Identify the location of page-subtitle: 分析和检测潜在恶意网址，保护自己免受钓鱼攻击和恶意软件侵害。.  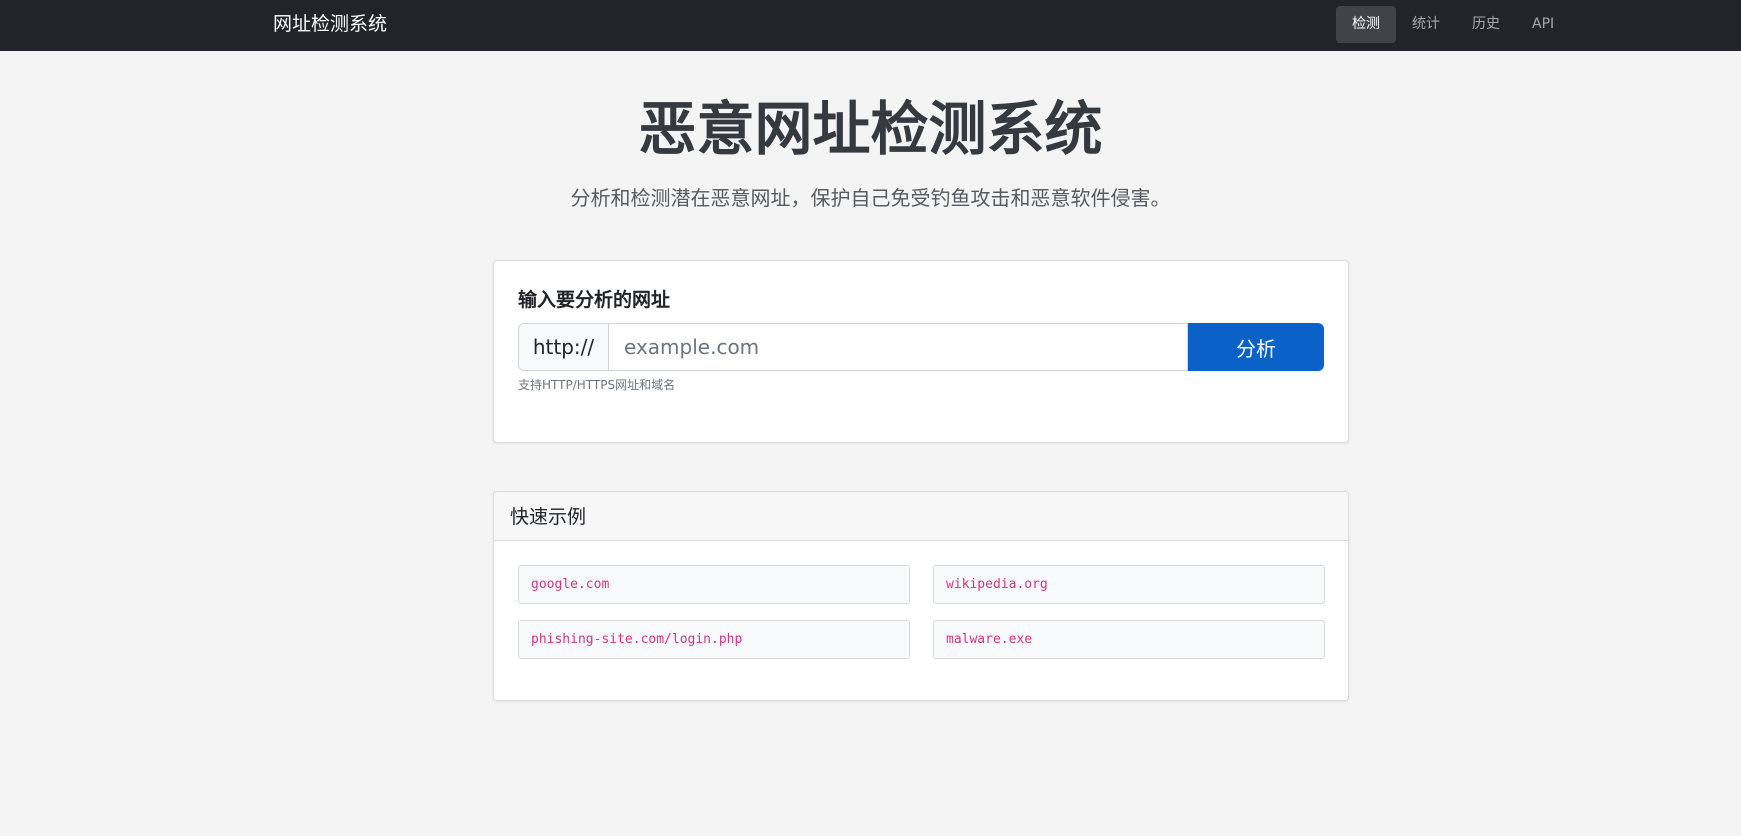
(870, 198).